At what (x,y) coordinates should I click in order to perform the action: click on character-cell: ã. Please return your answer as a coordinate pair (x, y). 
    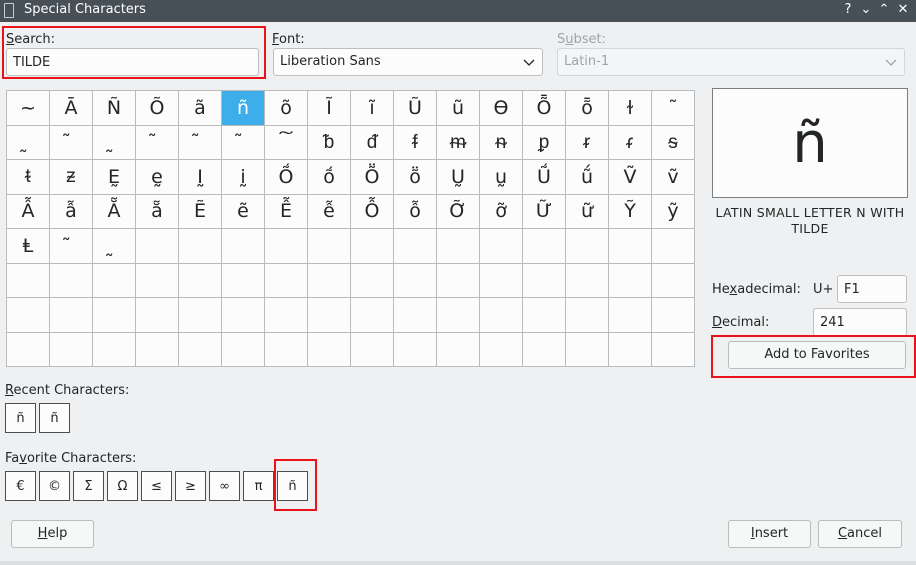
    Looking at the image, I should click on (200, 108).